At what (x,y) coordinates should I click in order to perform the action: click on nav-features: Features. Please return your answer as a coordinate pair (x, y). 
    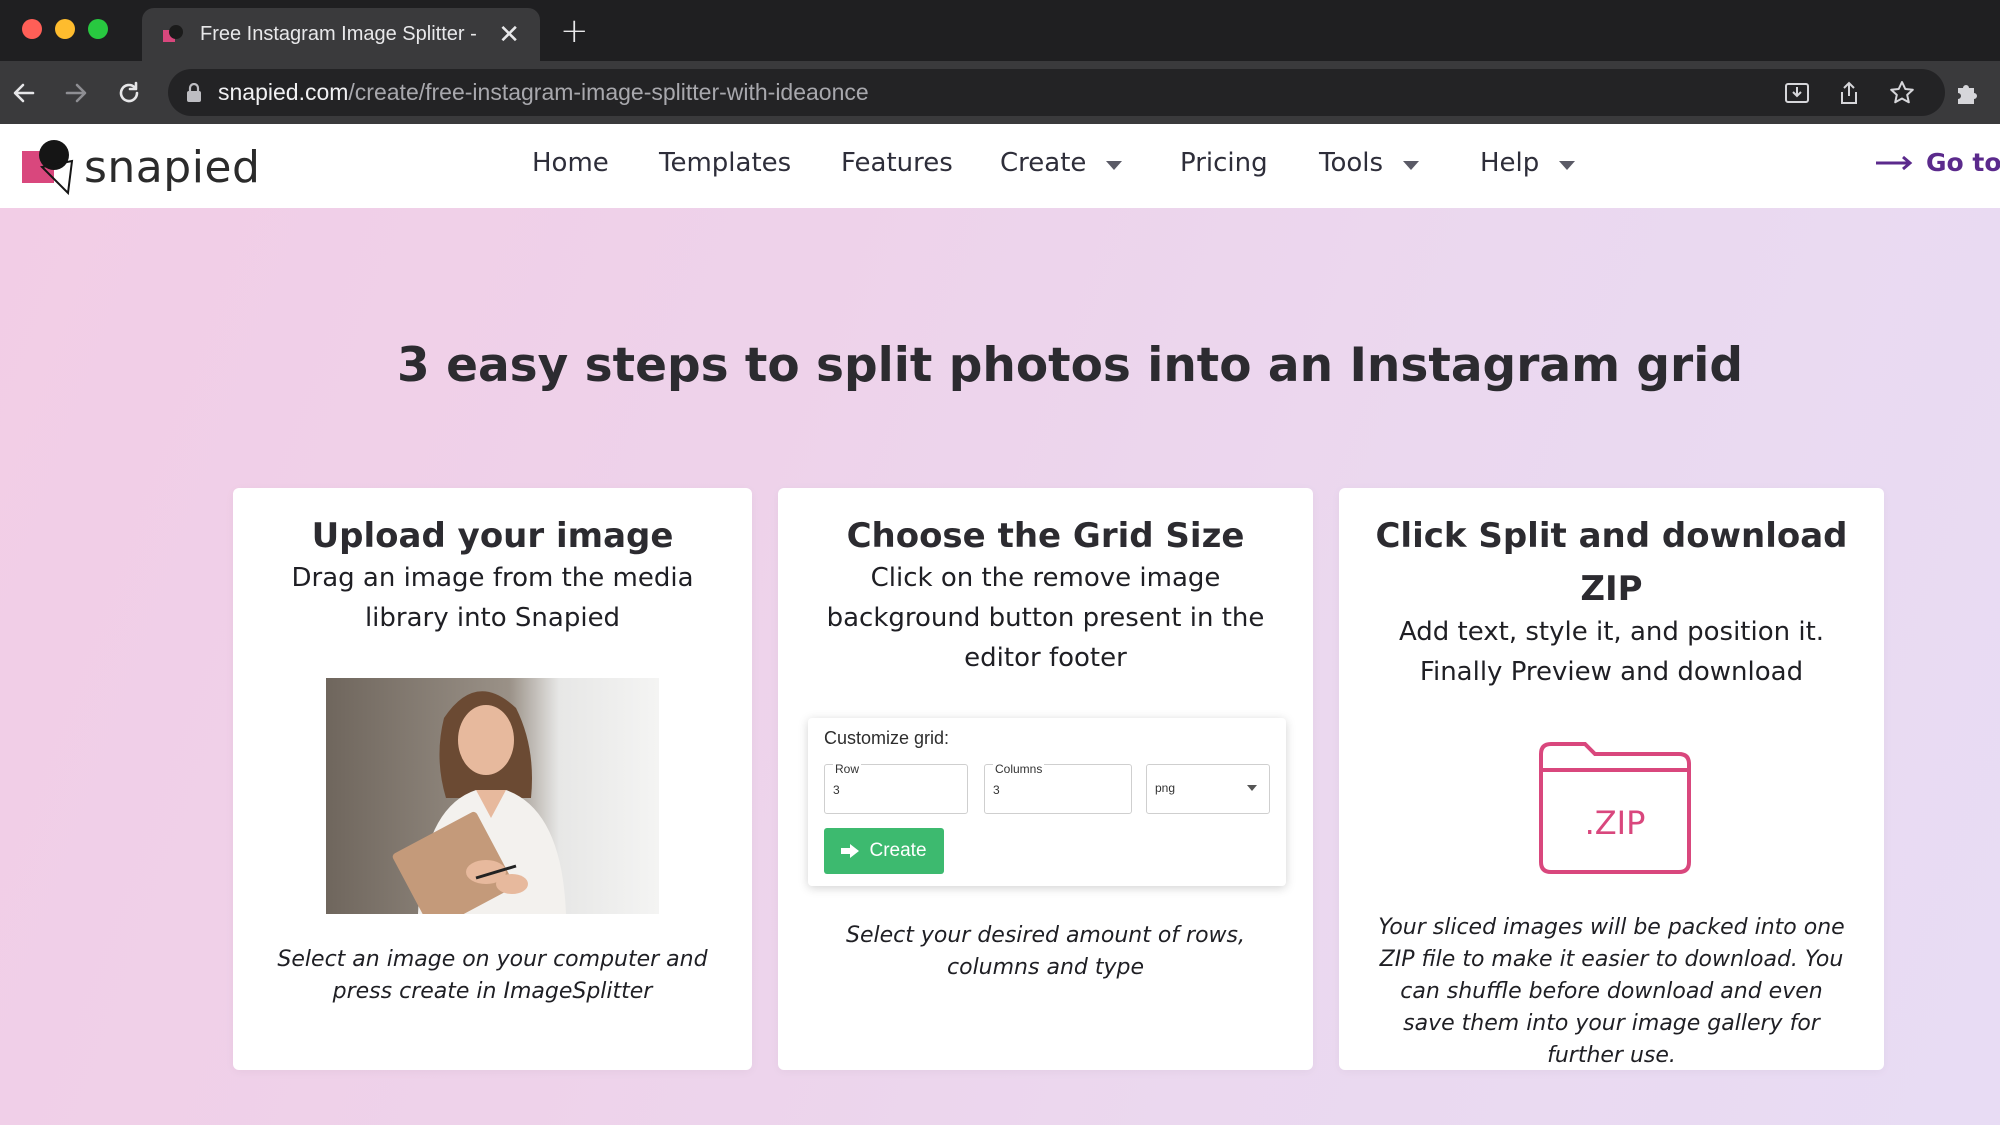
    Looking at the image, I should click on (897, 163).